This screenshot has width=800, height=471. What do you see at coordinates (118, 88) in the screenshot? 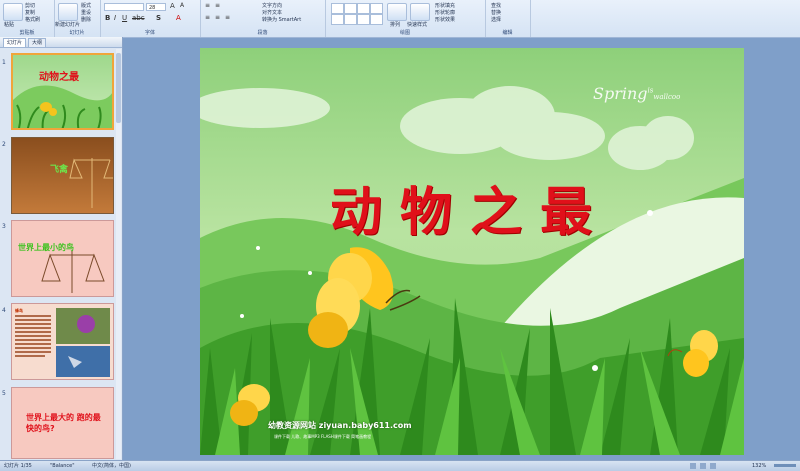
I see `panel-scrollbar-thumb` at bounding box center [118, 88].